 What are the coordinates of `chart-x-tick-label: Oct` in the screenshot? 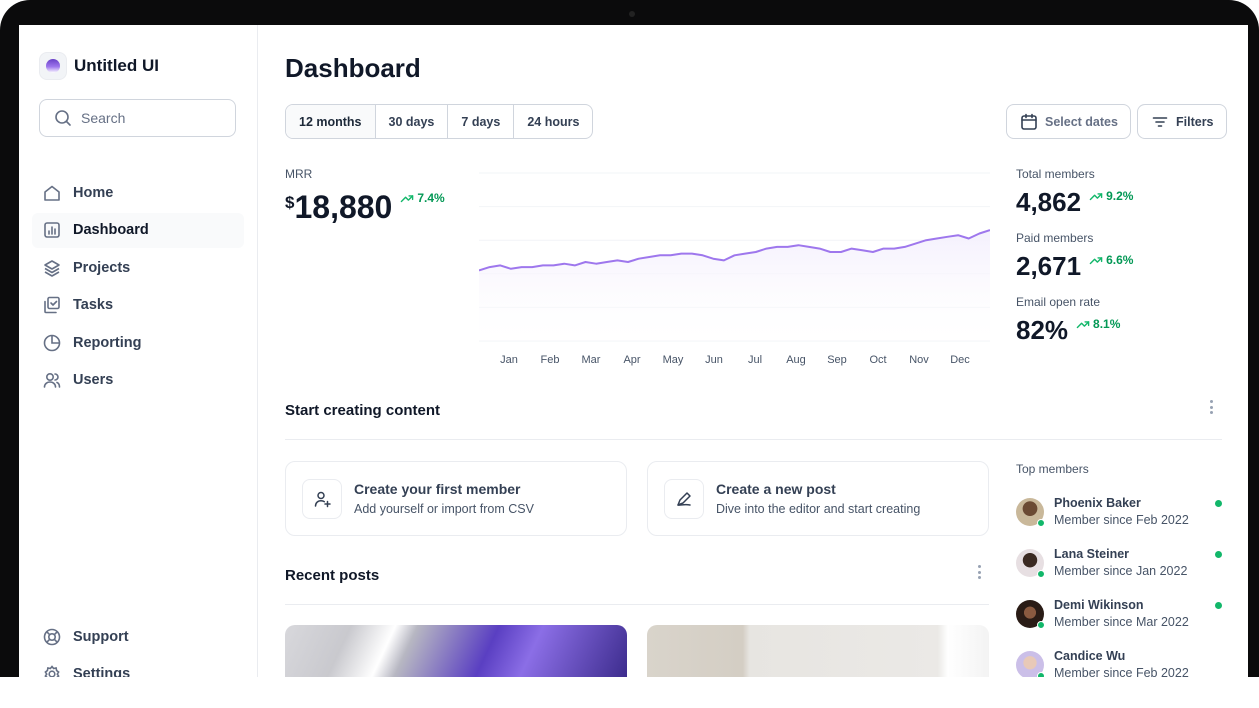 It's located at (877, 360).